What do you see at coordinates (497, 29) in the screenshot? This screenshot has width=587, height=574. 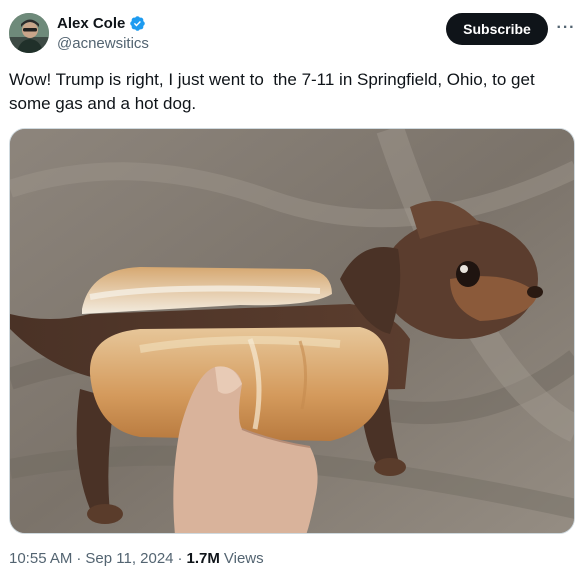 I see `subscribe-button: Subscribe` at bounding box center [497, 29].